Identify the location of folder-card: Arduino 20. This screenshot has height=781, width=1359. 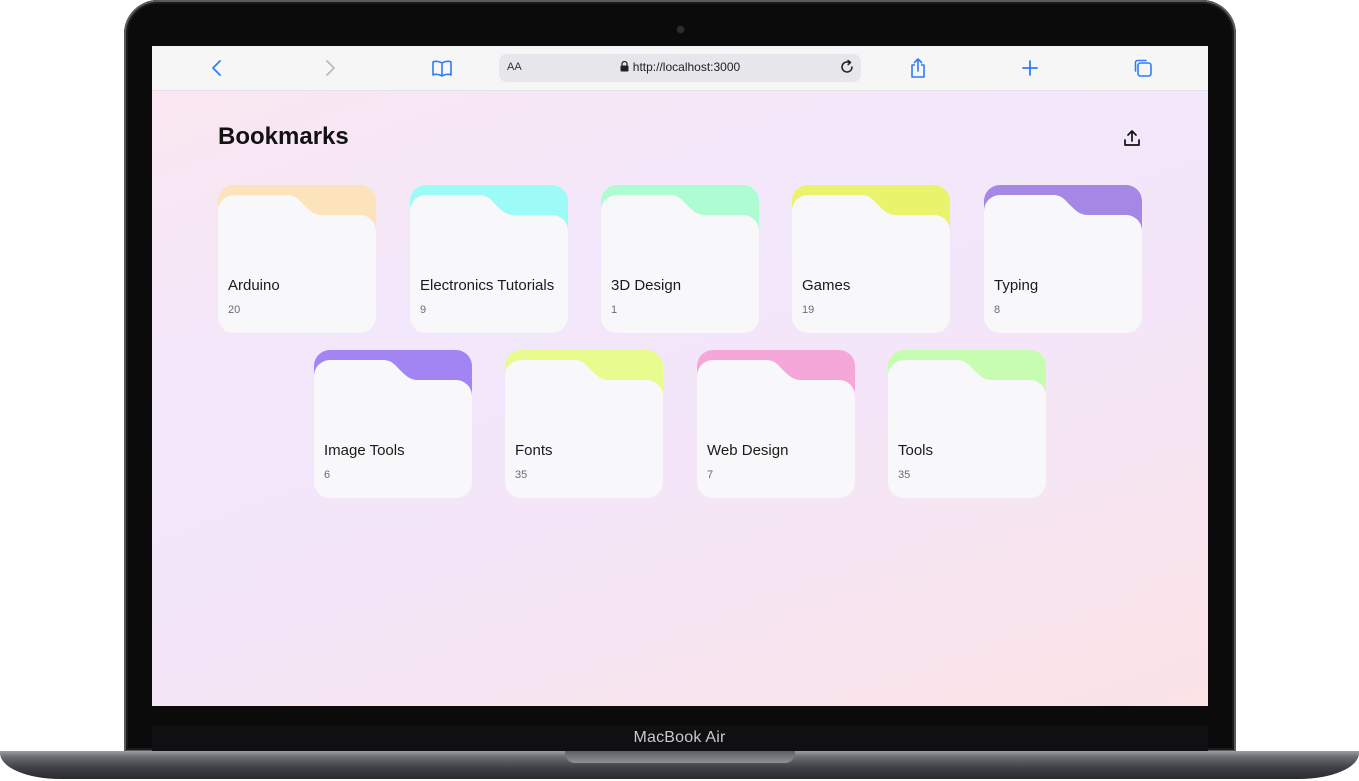
(297, 259).